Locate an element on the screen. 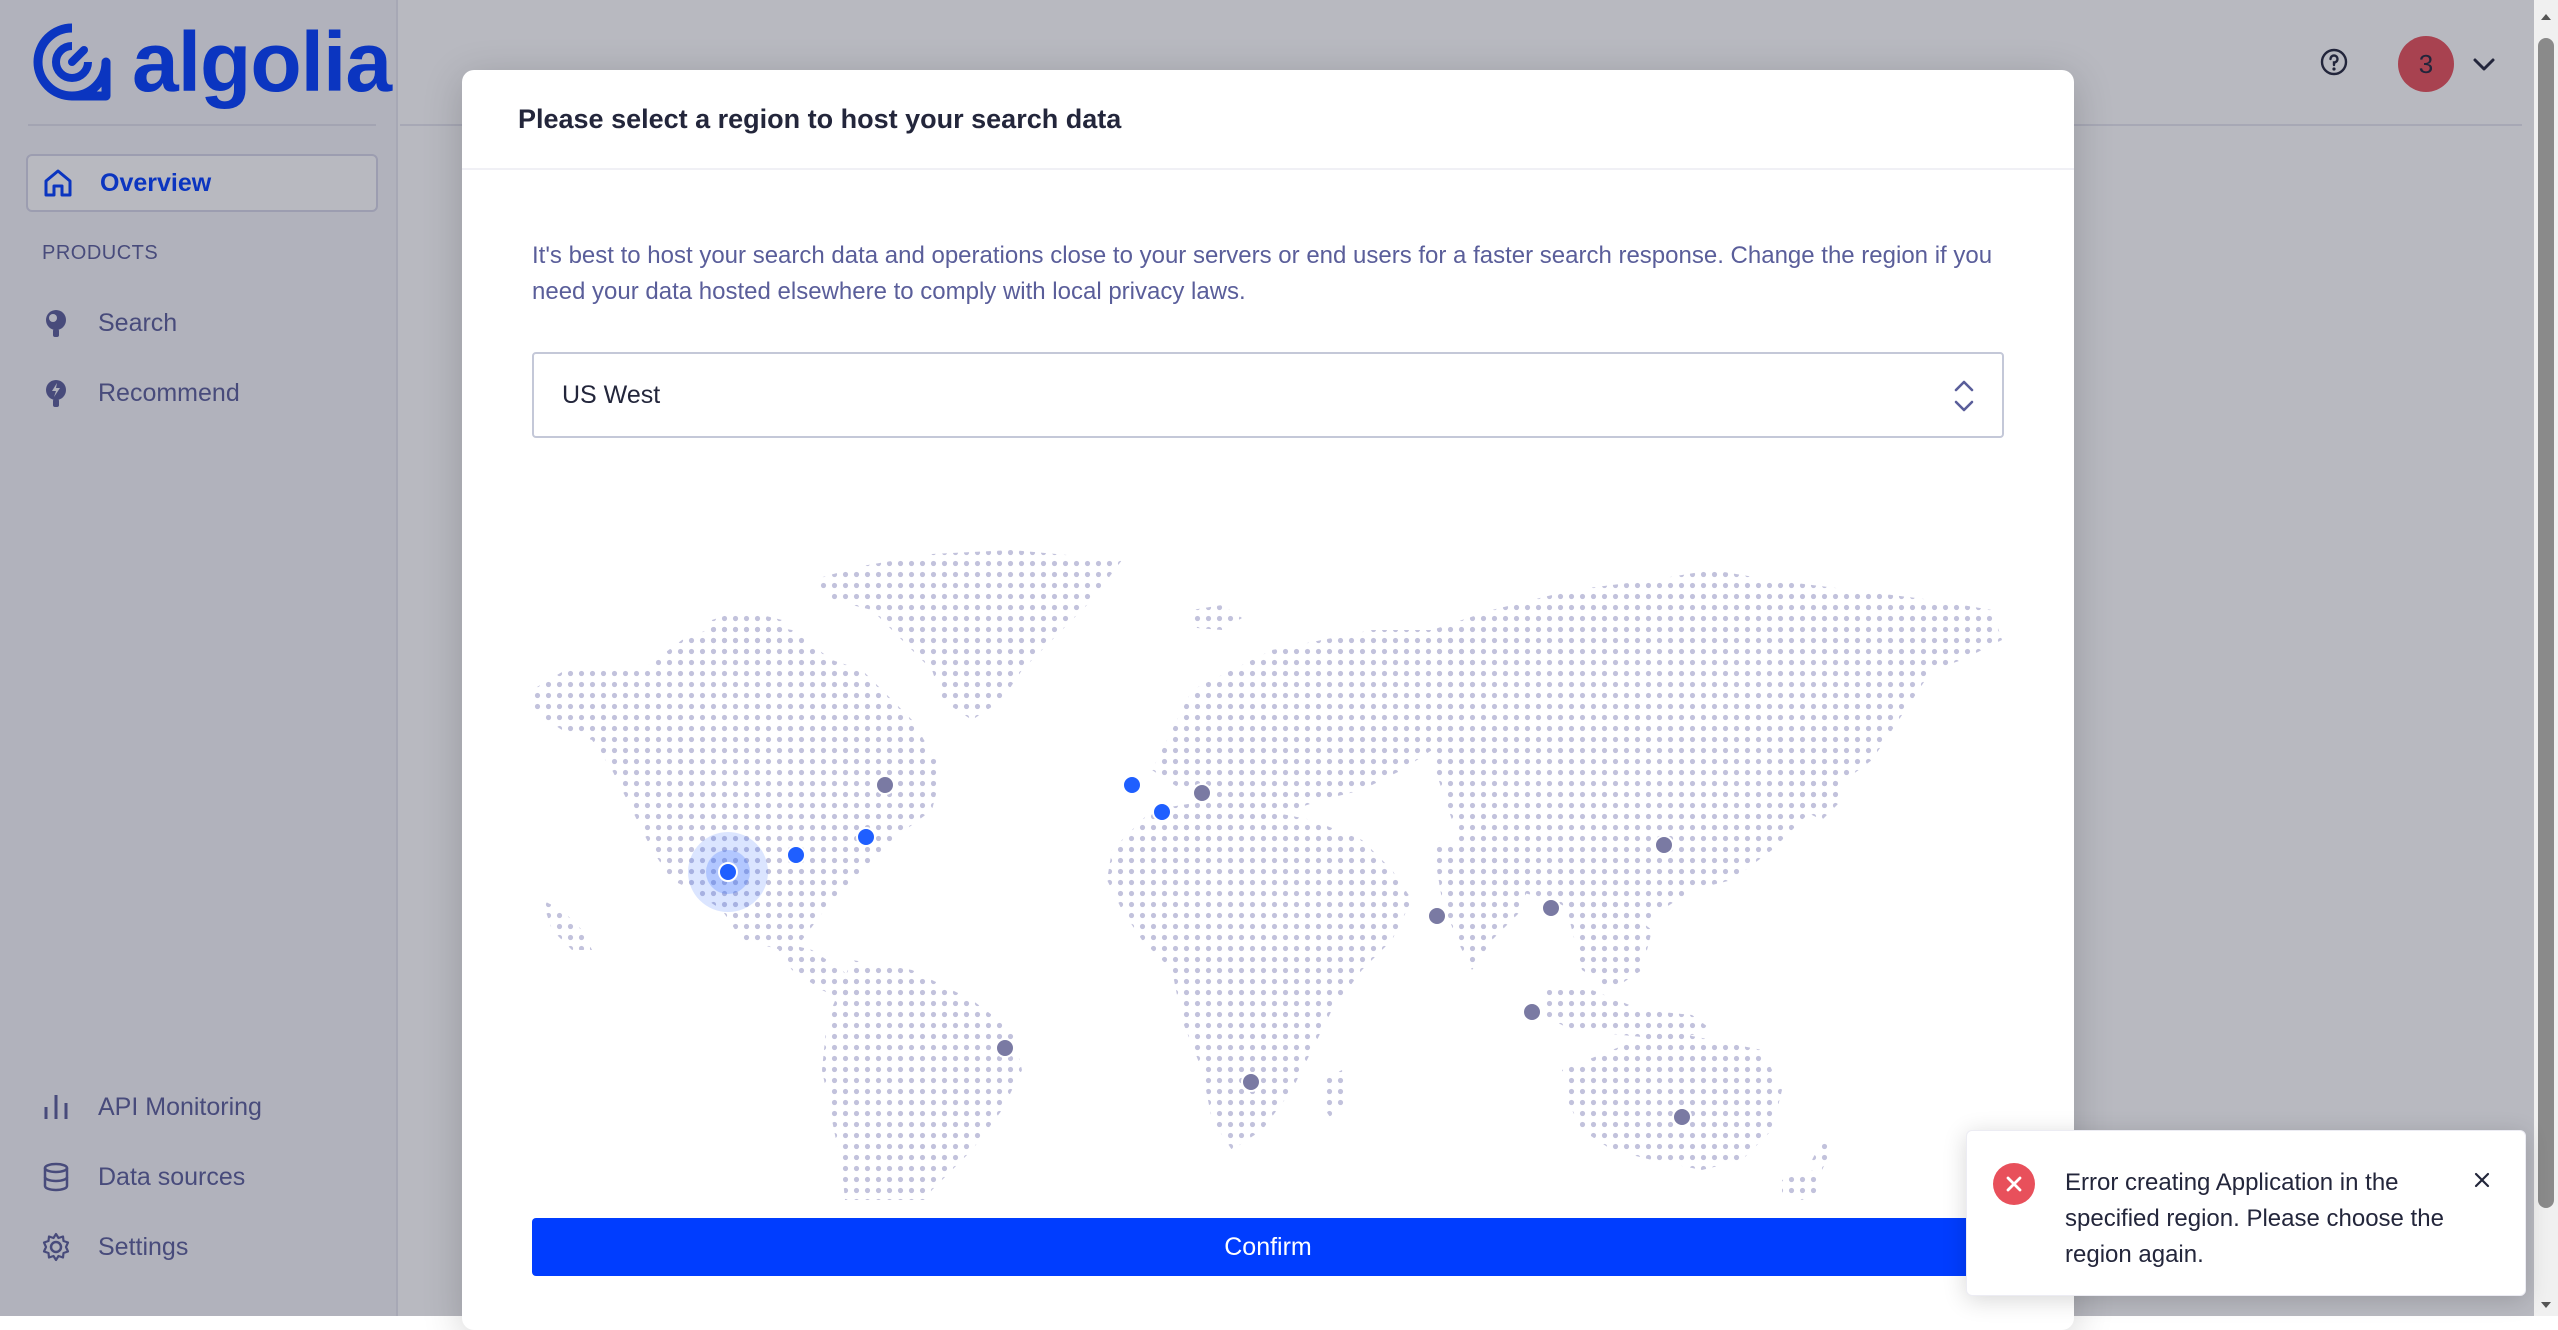 The width and height of the screenshot is (2558, 1330). region-marker-us-central is located at coordinates (796, 855).